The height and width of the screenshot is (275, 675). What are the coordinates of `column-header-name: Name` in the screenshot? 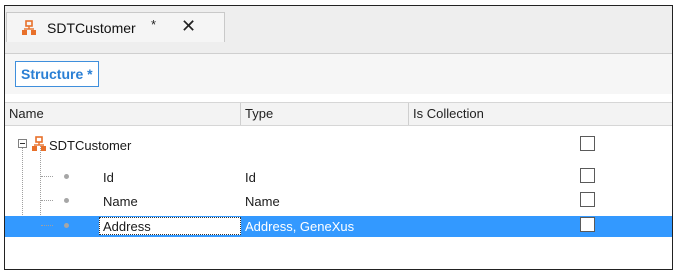 It's located at (123, 114).